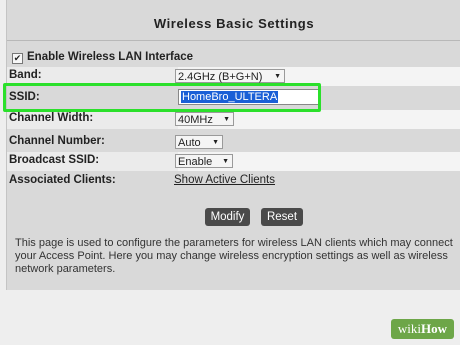  What do you see at coordinates (224, 180) in the screenshot?
I see `show-active-clients-link: Show Active Clients` at bounding box center [224, 180].